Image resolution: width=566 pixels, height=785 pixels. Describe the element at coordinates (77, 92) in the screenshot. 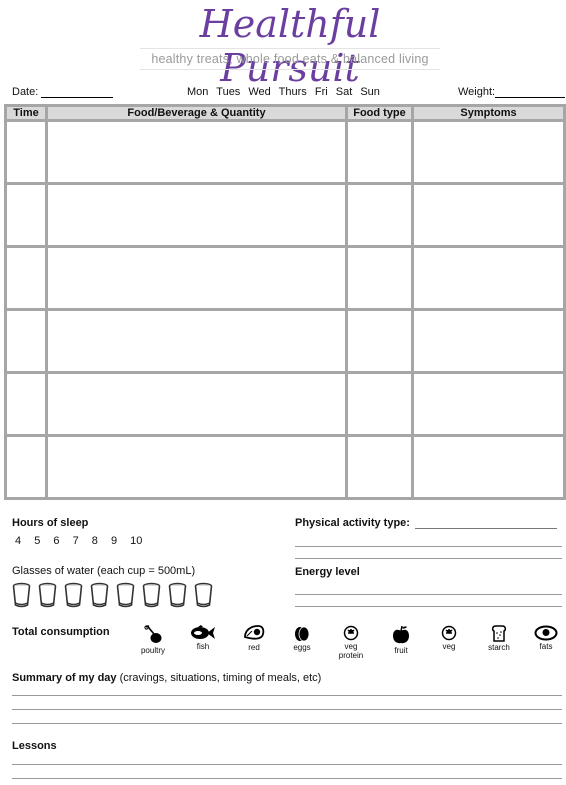

I see `date-blank` at that location.